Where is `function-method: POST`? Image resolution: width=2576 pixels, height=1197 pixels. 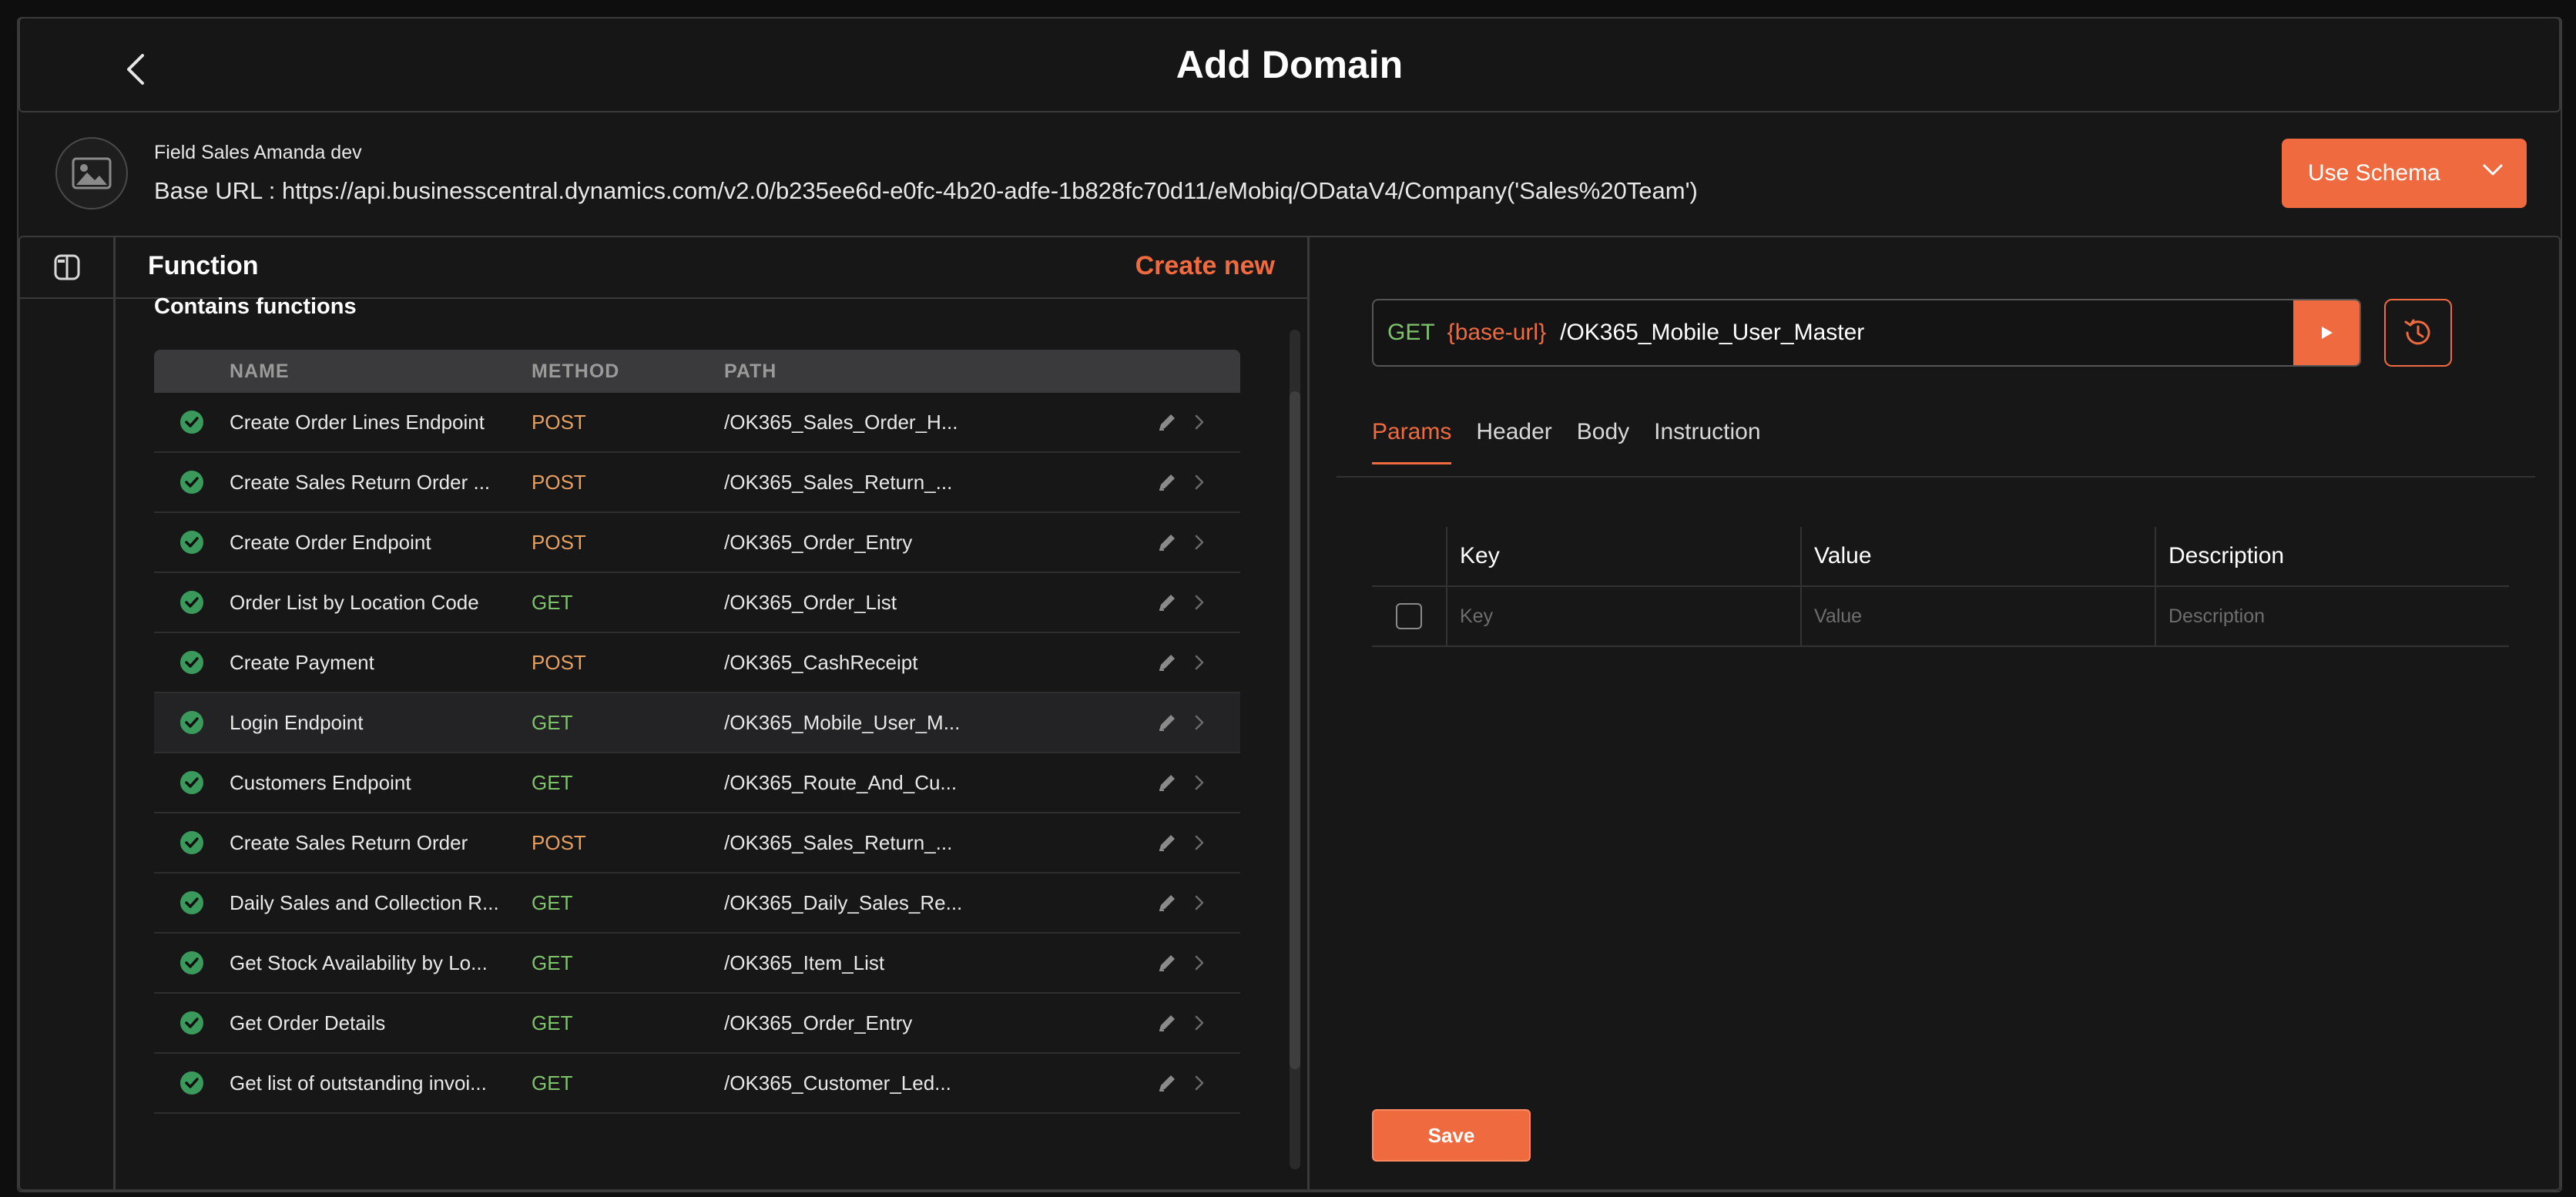
function-method: POST is located at coordinates (559, 482).